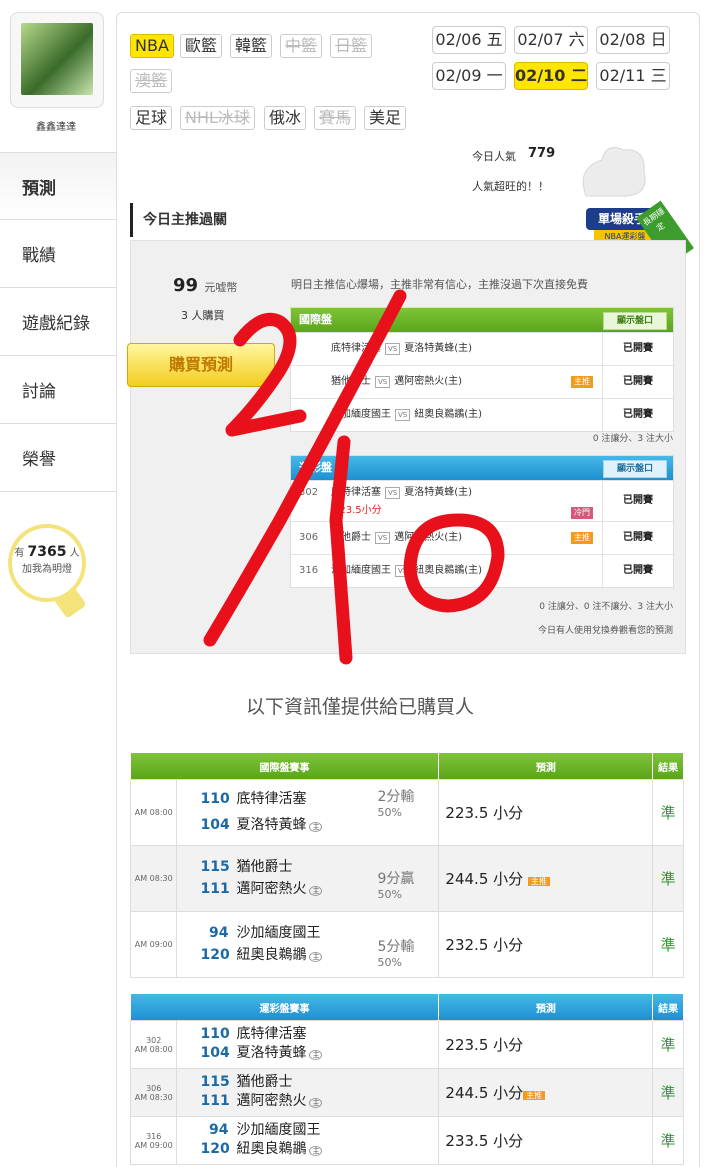  Describe the element at coordinates (58, 186) in the screenshot. I see `nav-predictions: 預測` at that location.